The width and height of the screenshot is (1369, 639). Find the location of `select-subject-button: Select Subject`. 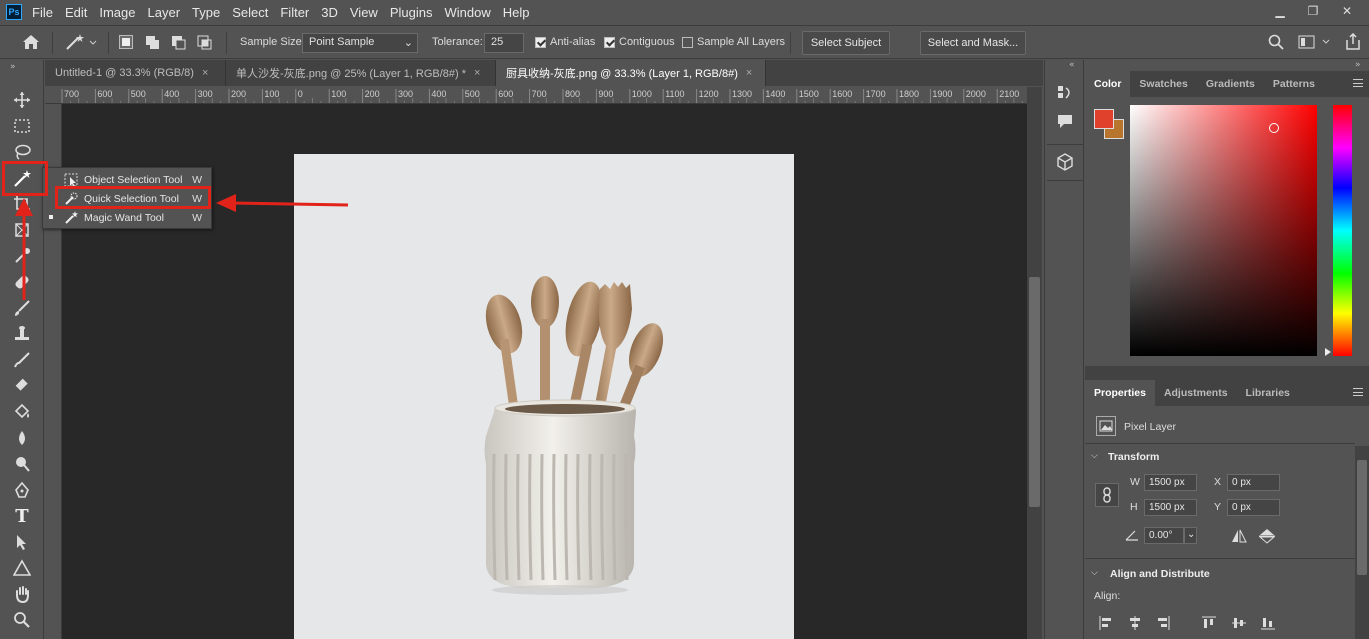

select-subject-button: Select Subject is located at coordinates (846, 43).